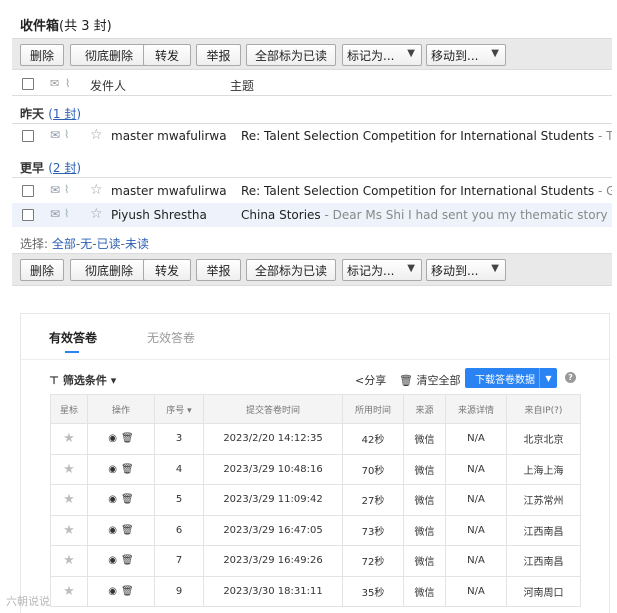  Describe the element at coordinates (121, 409) in the screenshot. I see `col-actions: 操作` at that location.